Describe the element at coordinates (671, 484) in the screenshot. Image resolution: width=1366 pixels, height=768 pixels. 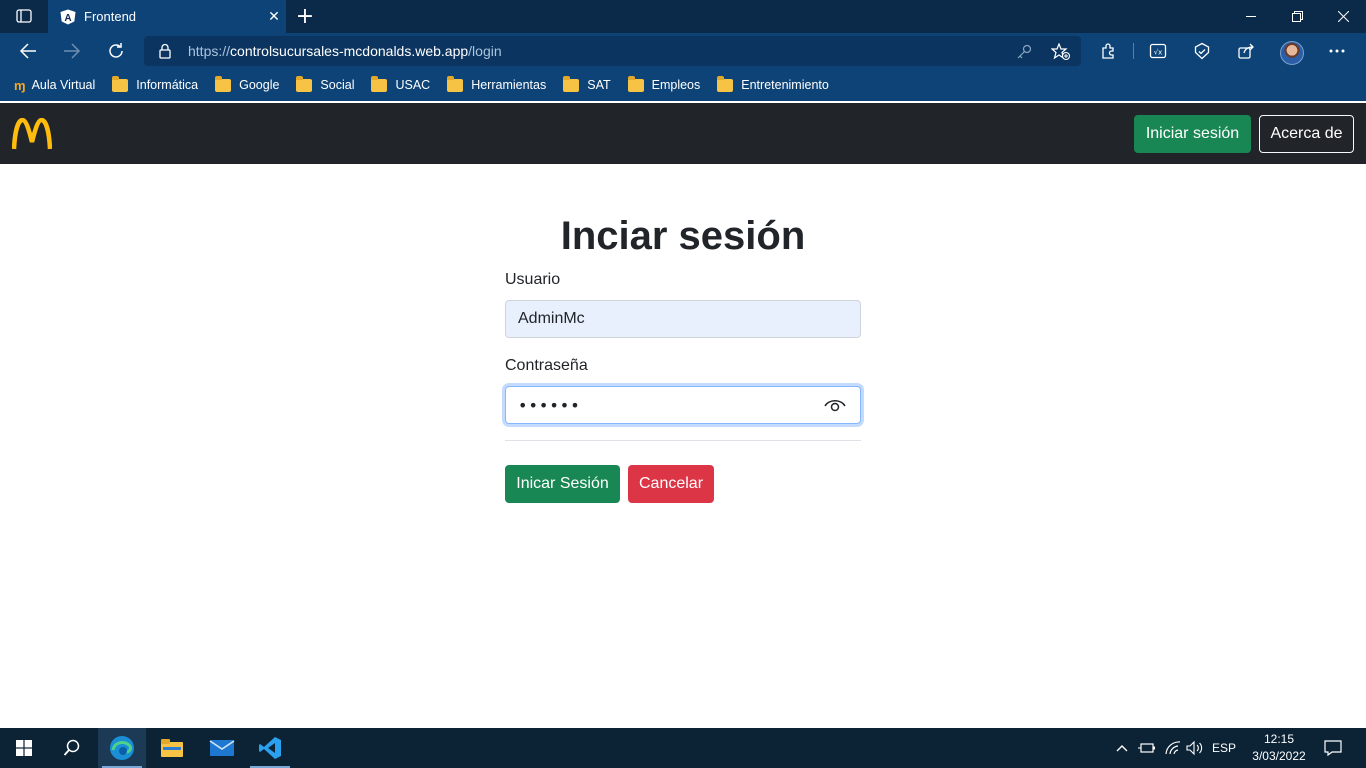
I see `cancel-button: Cancelar` at that location.